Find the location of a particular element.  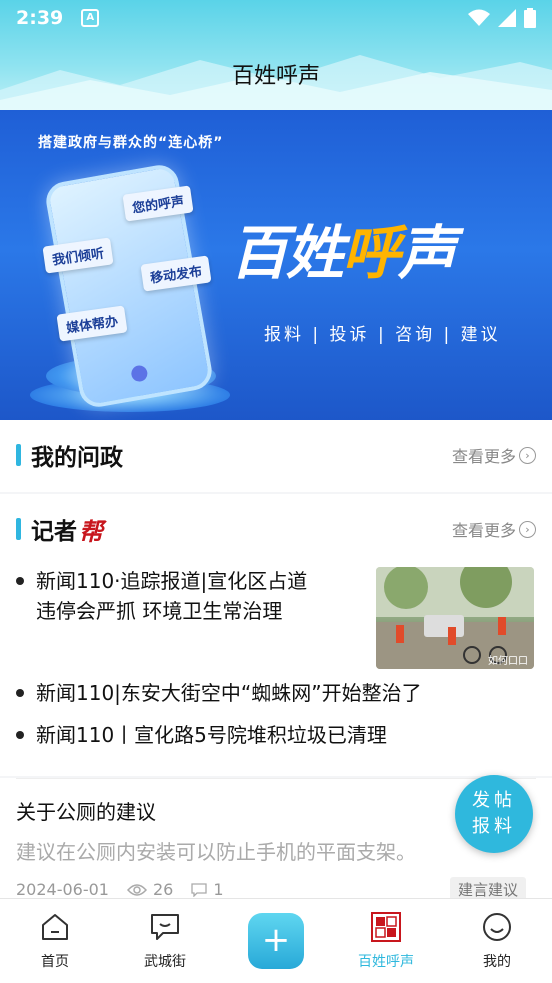

tab-label: 我的 is located at coordinates (497, 962).